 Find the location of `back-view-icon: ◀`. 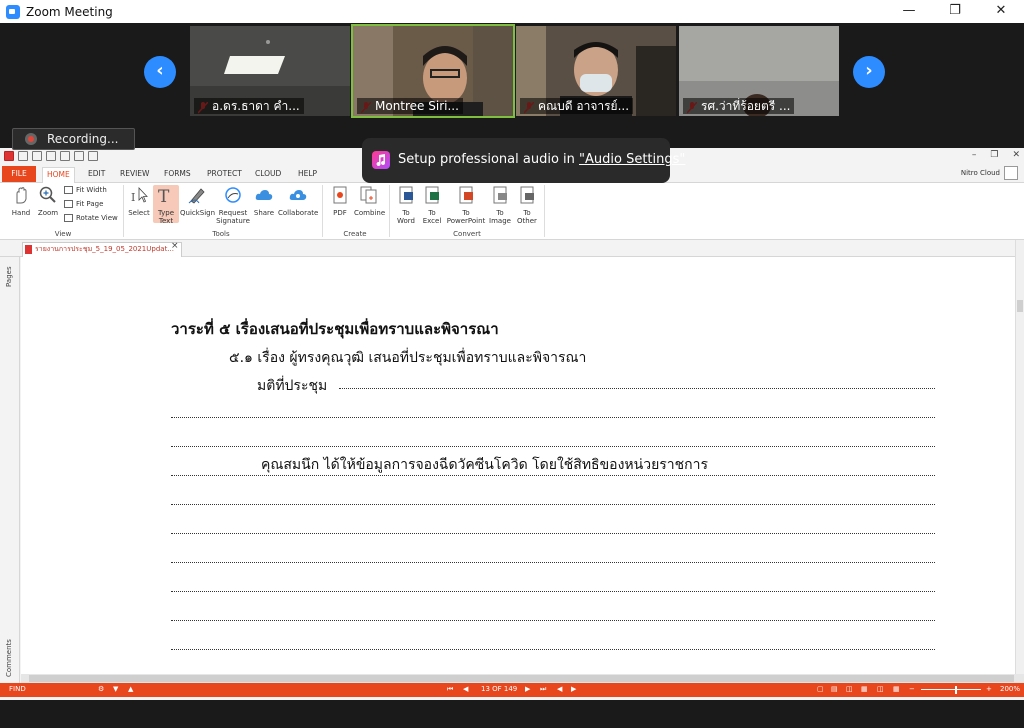

back-view-icon: ◀ is located at coordinates (559, 689).